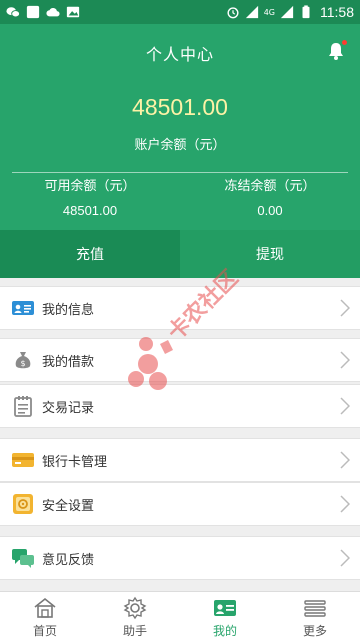 Image resolution: width=360 pixels, height=640 pixels. I want to click on app-square-icon, so click(33, 12).